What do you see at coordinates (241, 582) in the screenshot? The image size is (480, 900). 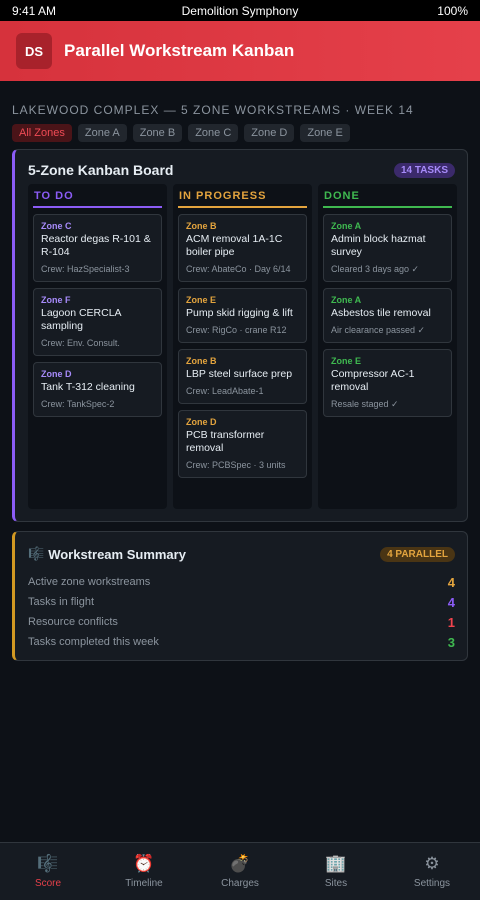 I see `summary-stat-row: Active zone workstreams 4` at bounding box center [241, 582].